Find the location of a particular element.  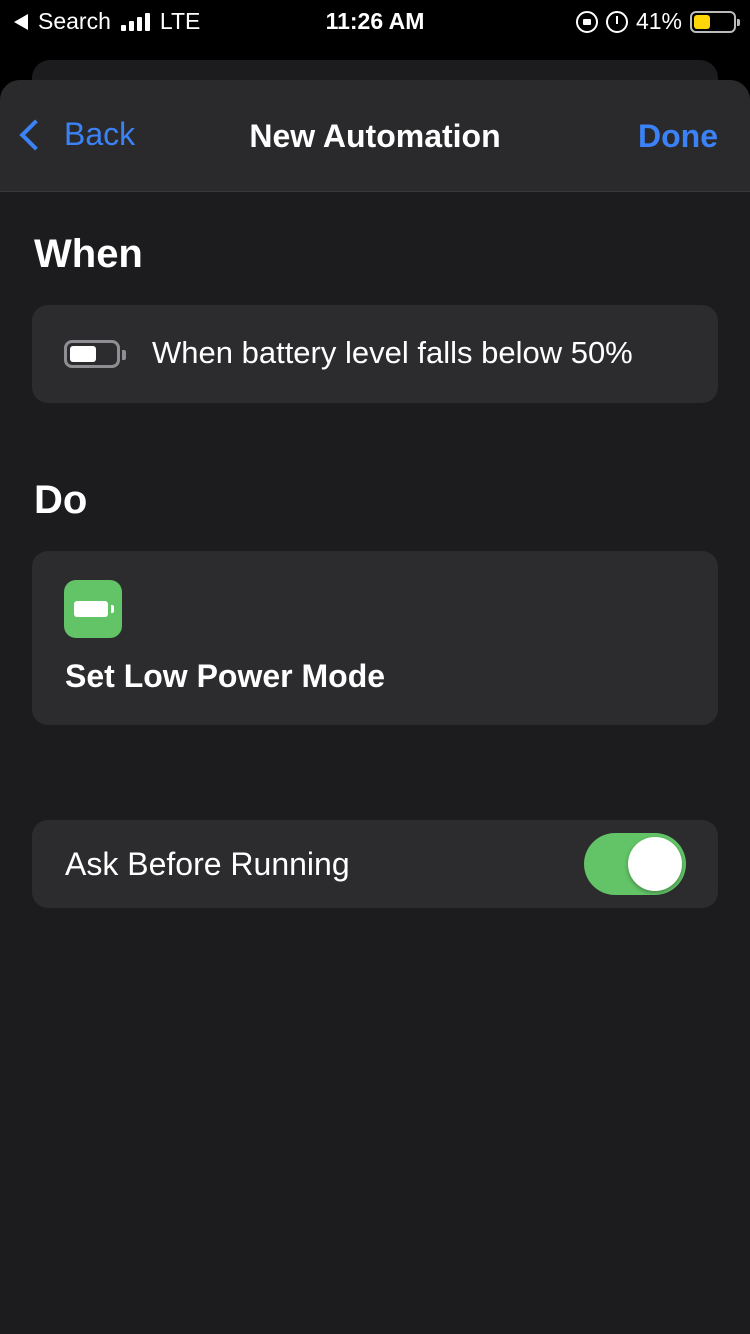

battery-glyph-icon is located at coordinates (94, 609).